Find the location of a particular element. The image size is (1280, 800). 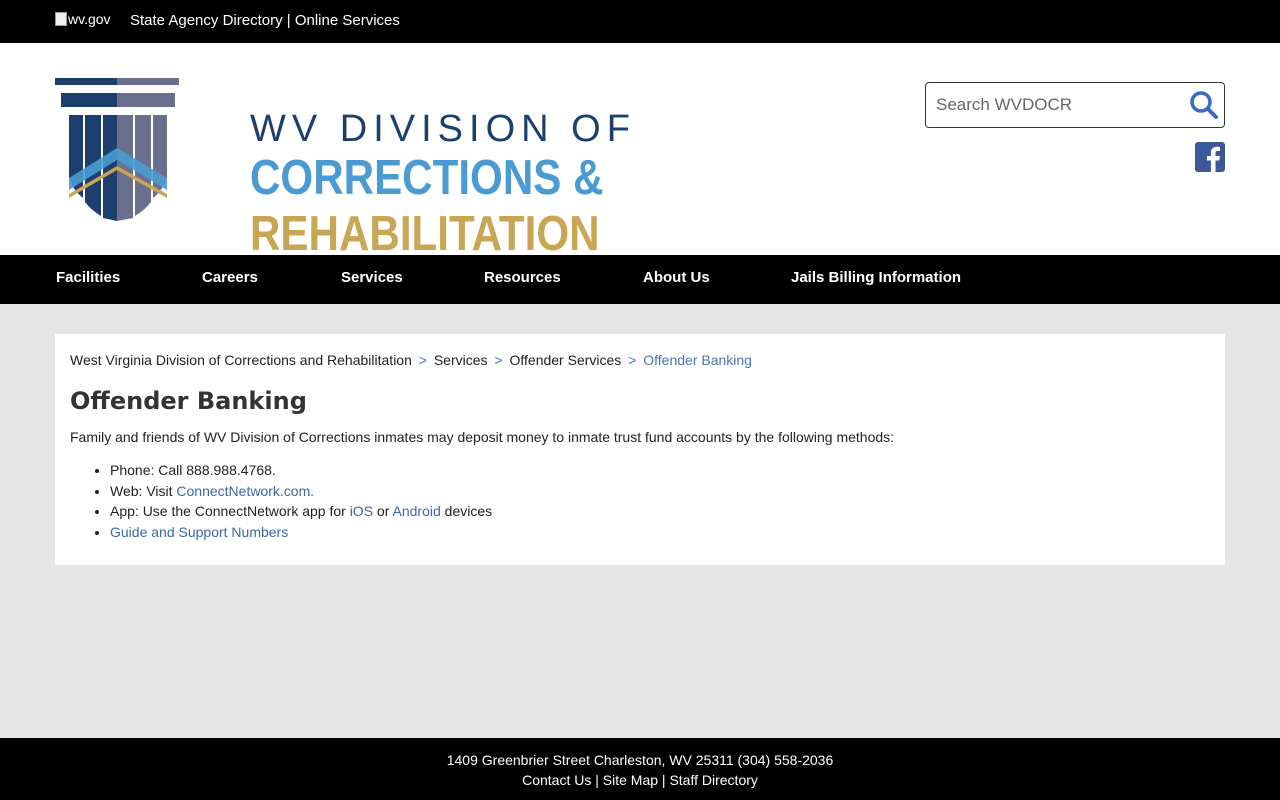

top-links: State Agency Directory | Online Services is located at coordinates (265, 20).